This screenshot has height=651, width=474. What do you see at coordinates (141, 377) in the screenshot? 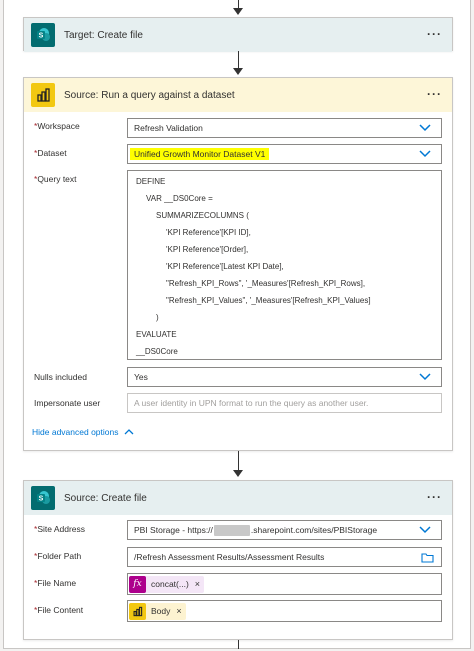
I see `nulls-included-value: Yes` at bounding box center [141, 377].